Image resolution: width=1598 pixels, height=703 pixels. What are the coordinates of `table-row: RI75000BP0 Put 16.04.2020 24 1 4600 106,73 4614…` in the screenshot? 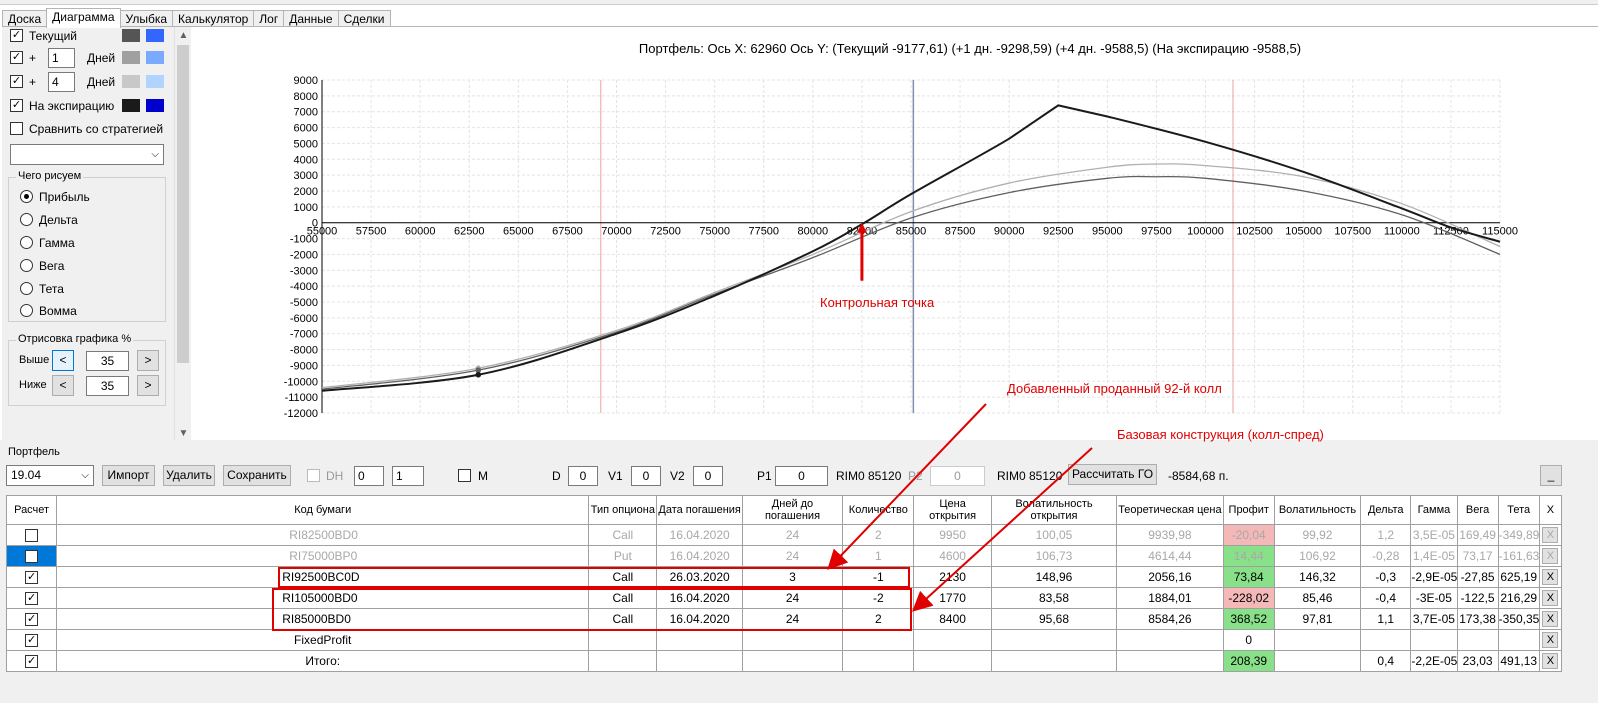 It's located at (784, 556).